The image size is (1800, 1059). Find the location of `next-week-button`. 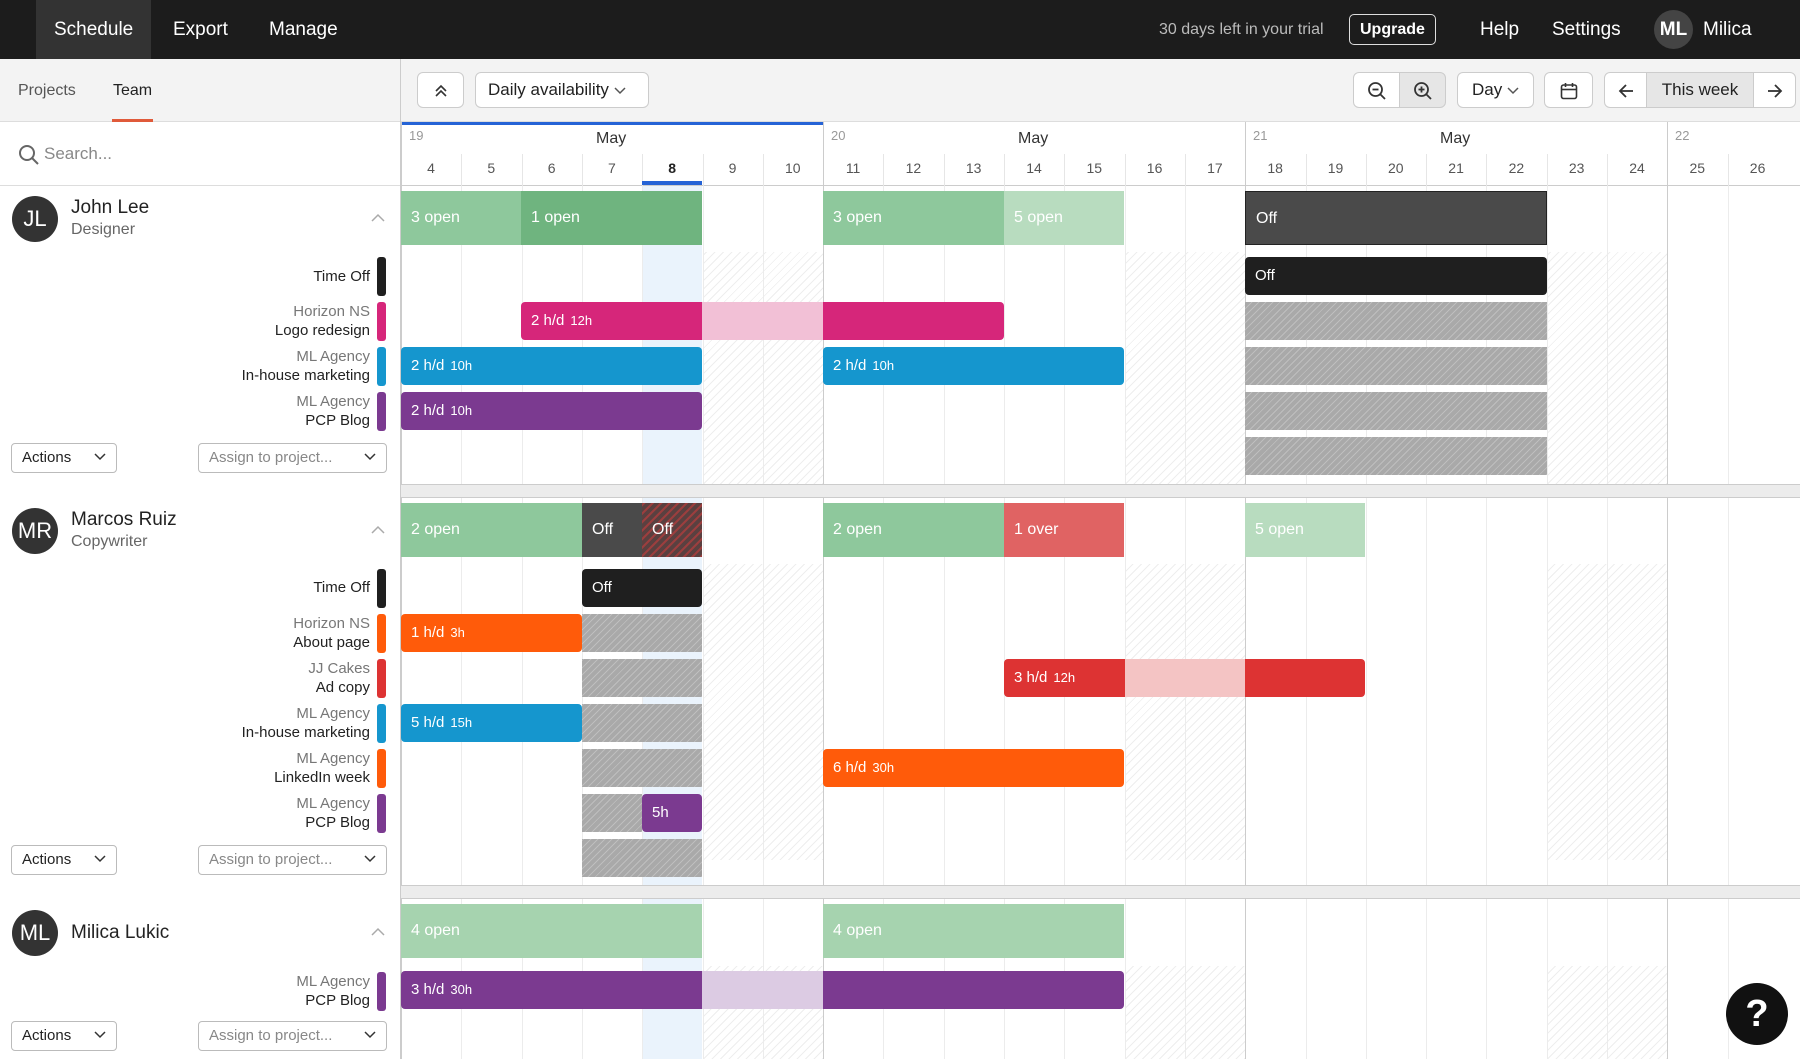

next-week-button is located at coordinates (1774, 90).